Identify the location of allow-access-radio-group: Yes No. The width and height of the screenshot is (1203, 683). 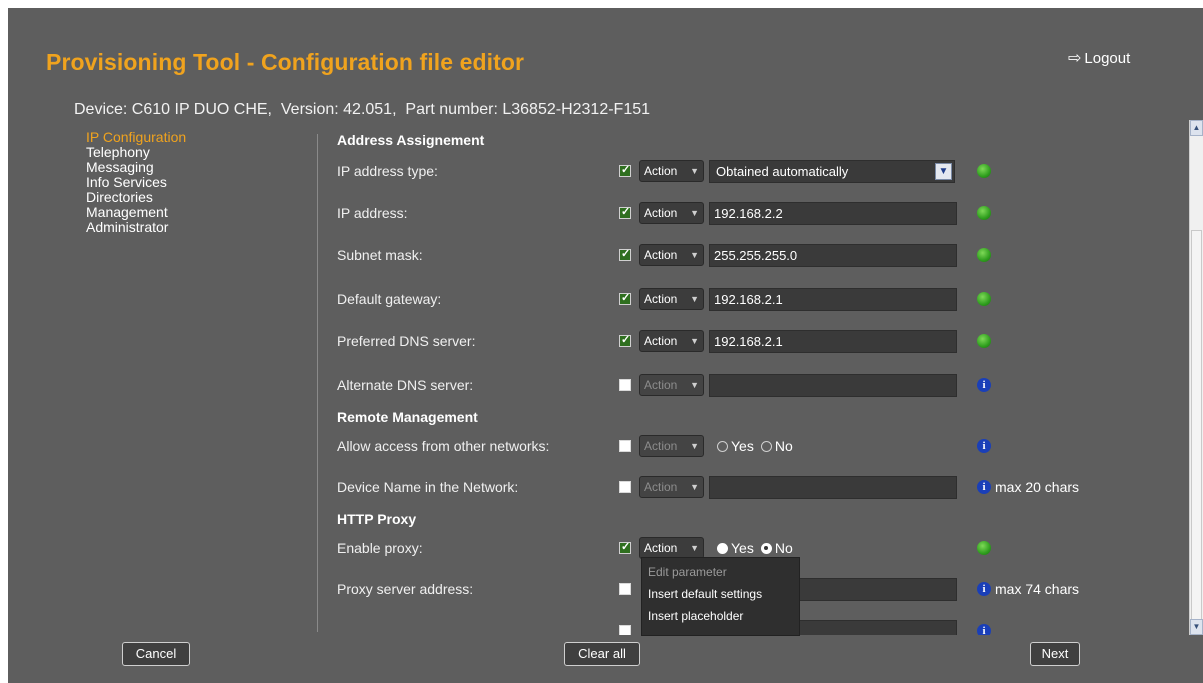
(757, 446).